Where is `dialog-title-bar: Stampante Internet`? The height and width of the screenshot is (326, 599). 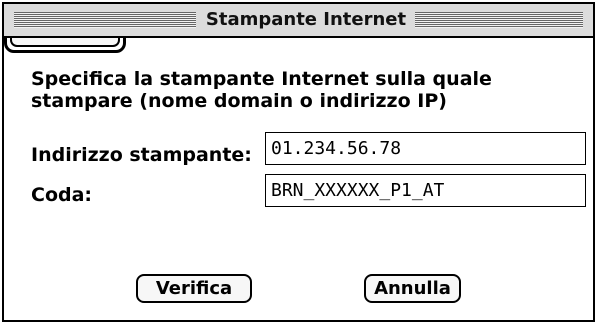 dialog-title-bar: Stampante Internet is located at coordinates (298, 21).